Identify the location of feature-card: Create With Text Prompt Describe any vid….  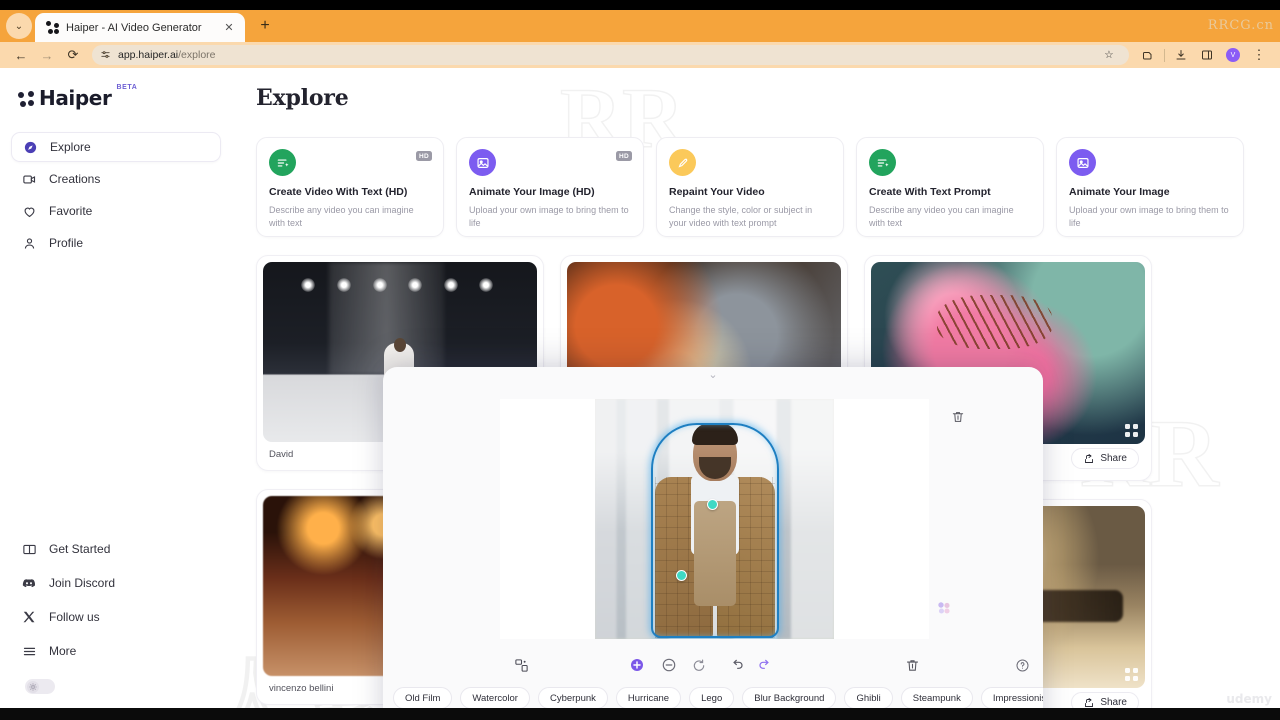
(950, 187).